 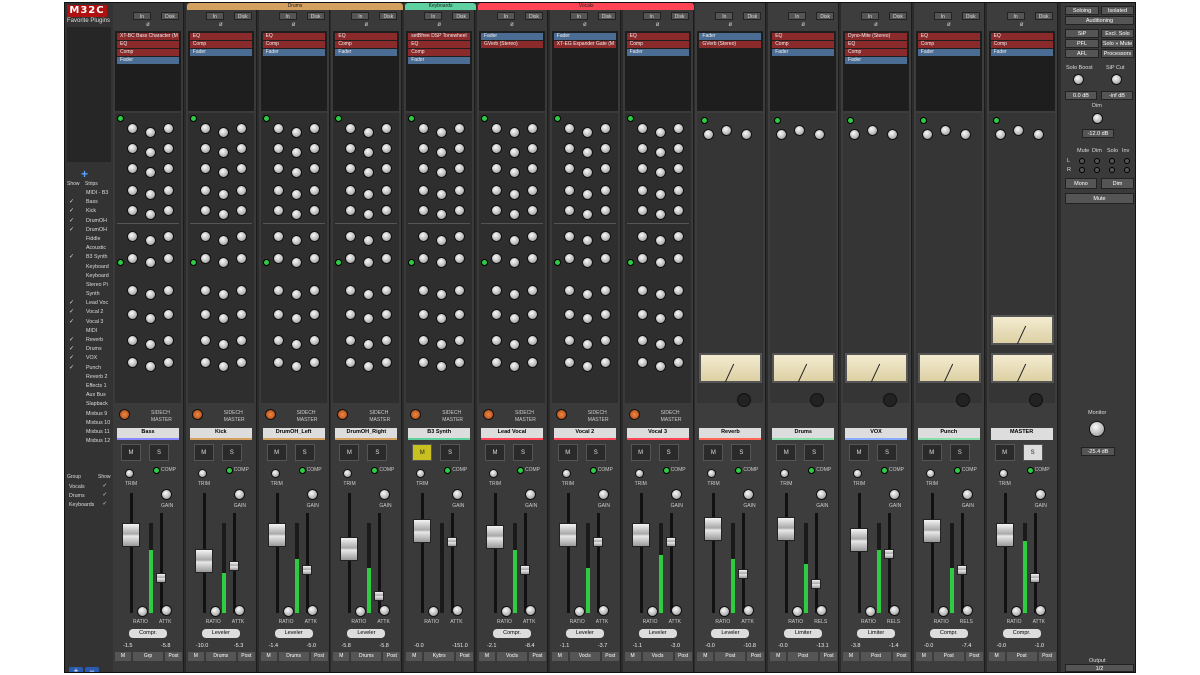 I want to click on auditioning-button: Auditioning, so click(x=1099, y=20).